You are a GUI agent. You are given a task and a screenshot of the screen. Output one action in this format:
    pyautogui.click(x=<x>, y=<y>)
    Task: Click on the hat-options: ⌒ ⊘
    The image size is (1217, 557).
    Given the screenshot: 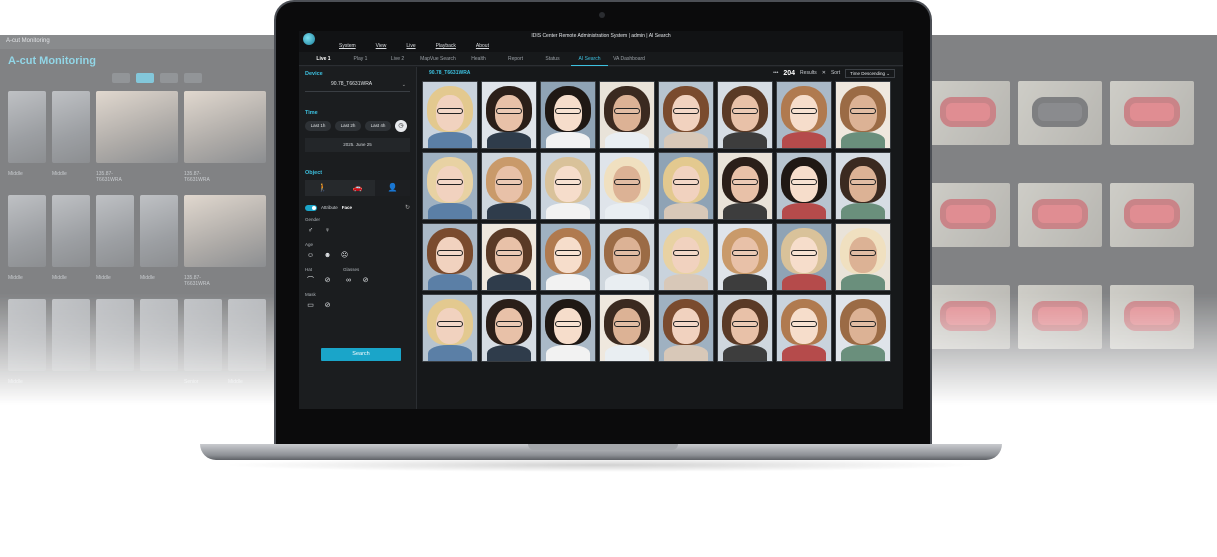 What is the action you would take?
    pyautogui.click(x=319, y=280)
    